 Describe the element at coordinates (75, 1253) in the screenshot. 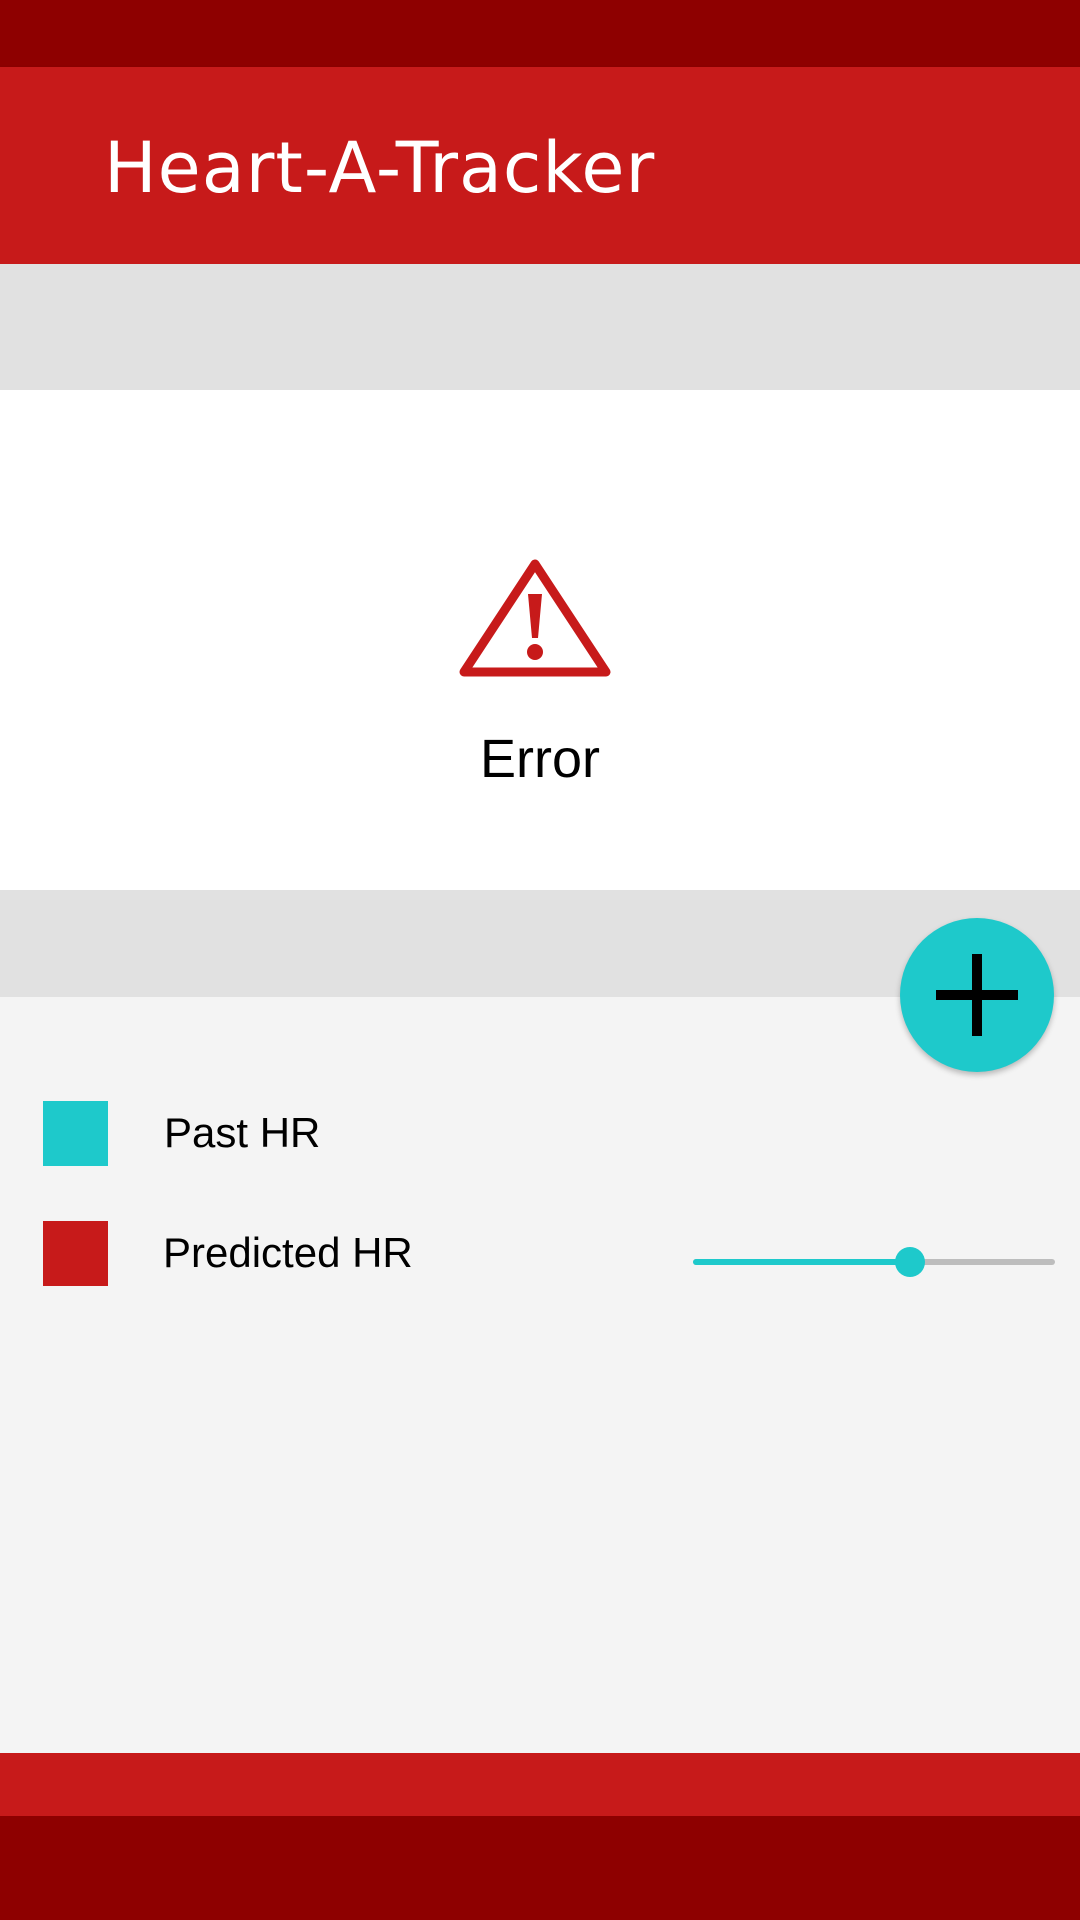

I see `legend-swatch-predicted-hr` at that location.